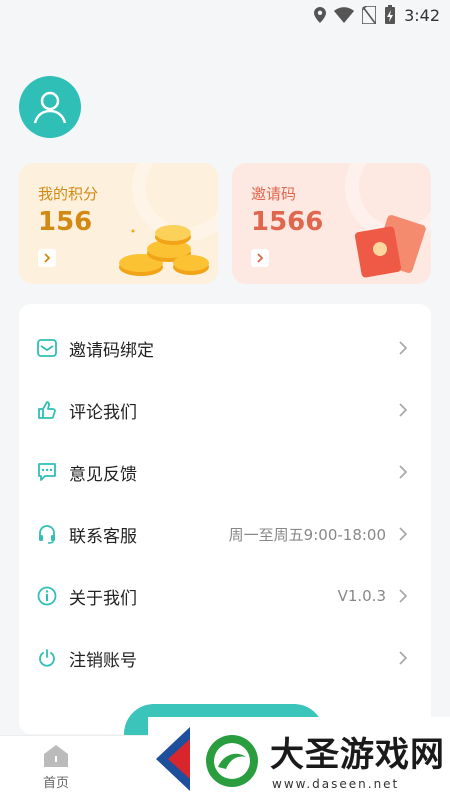  What do you see at coordinates (390, 246) in the screenshot?
I see `red-envelope-icon` at bounding box center [390, 246].